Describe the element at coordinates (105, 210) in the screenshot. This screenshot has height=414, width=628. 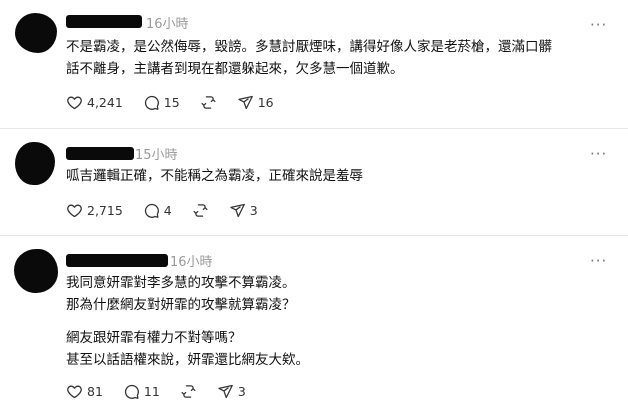
I see `like-count: 2,715` at that location.